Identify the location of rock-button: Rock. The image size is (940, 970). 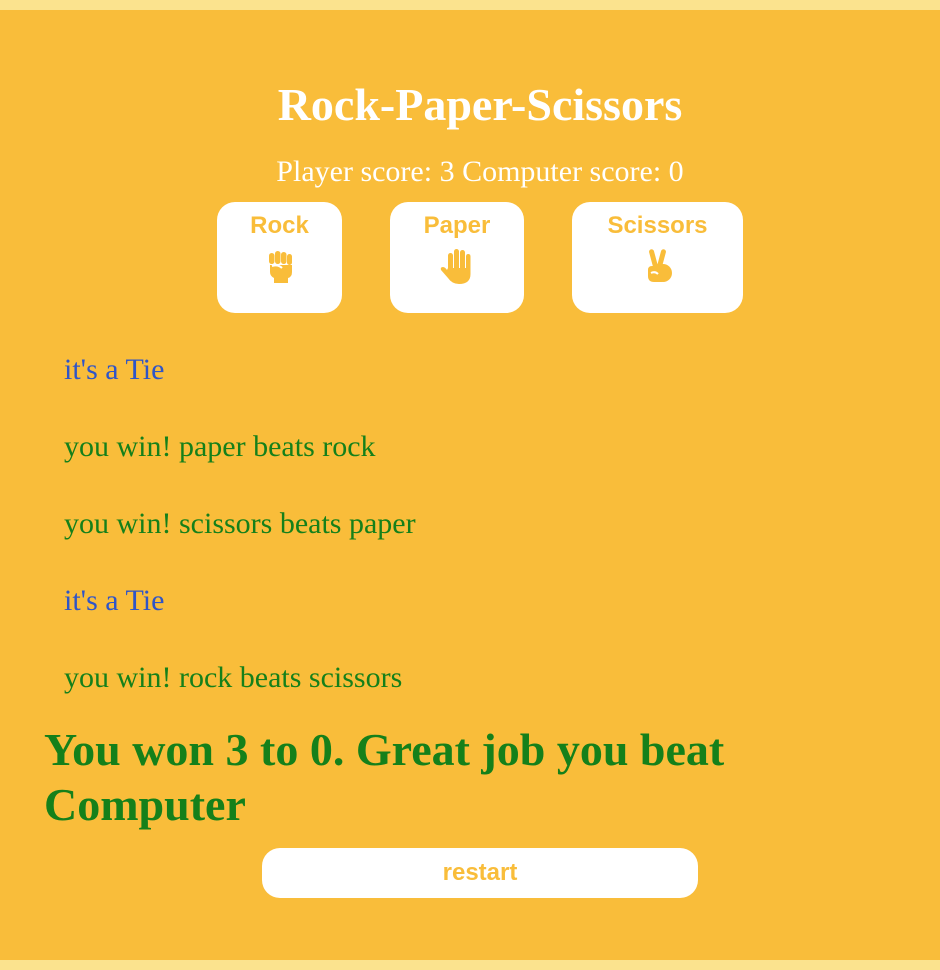
(279, 257).